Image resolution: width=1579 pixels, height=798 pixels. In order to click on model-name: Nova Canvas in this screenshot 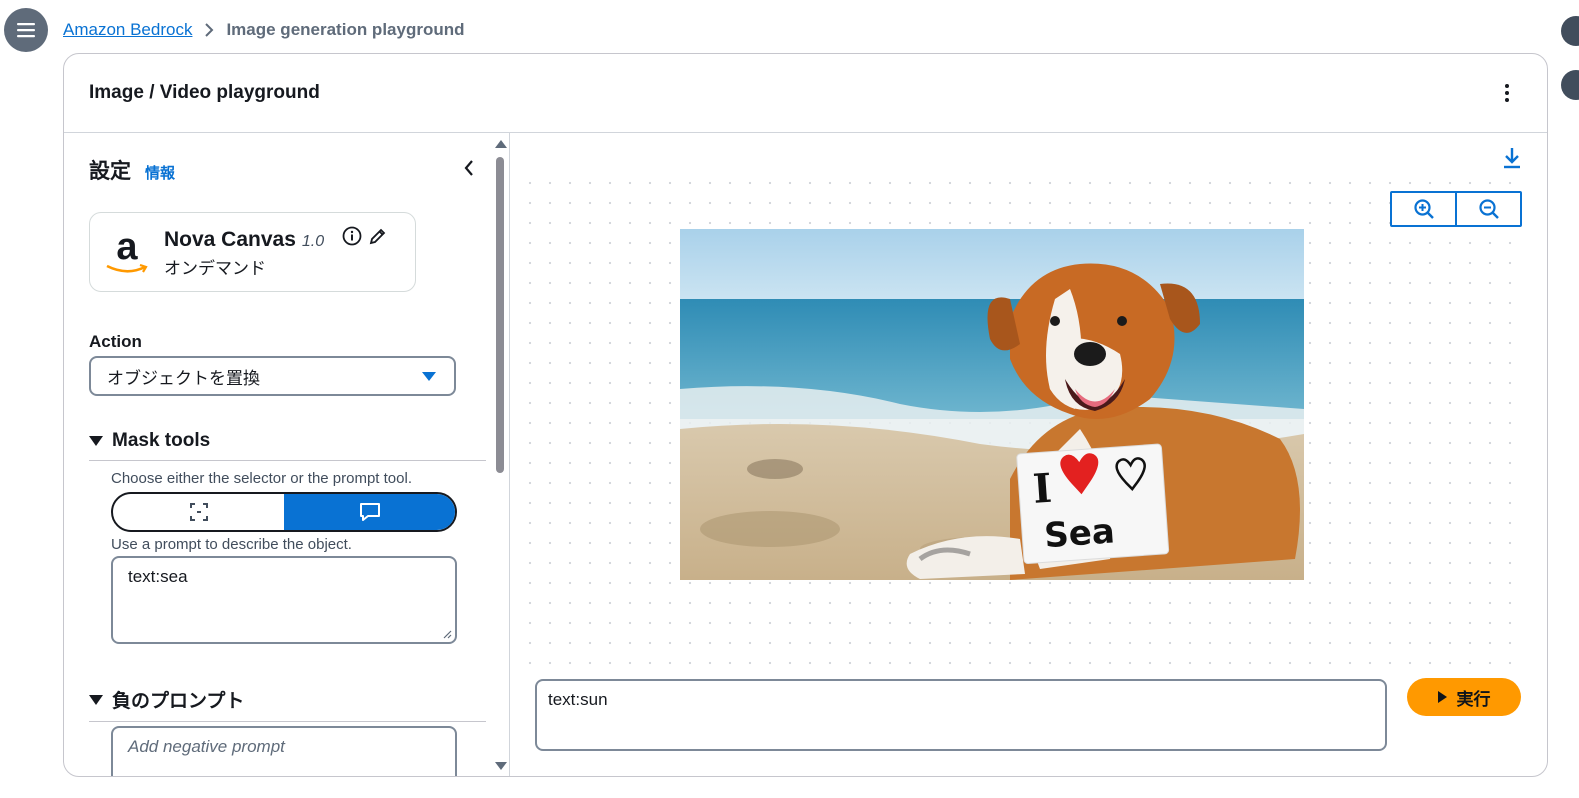, I will do `click(230, 239)`.